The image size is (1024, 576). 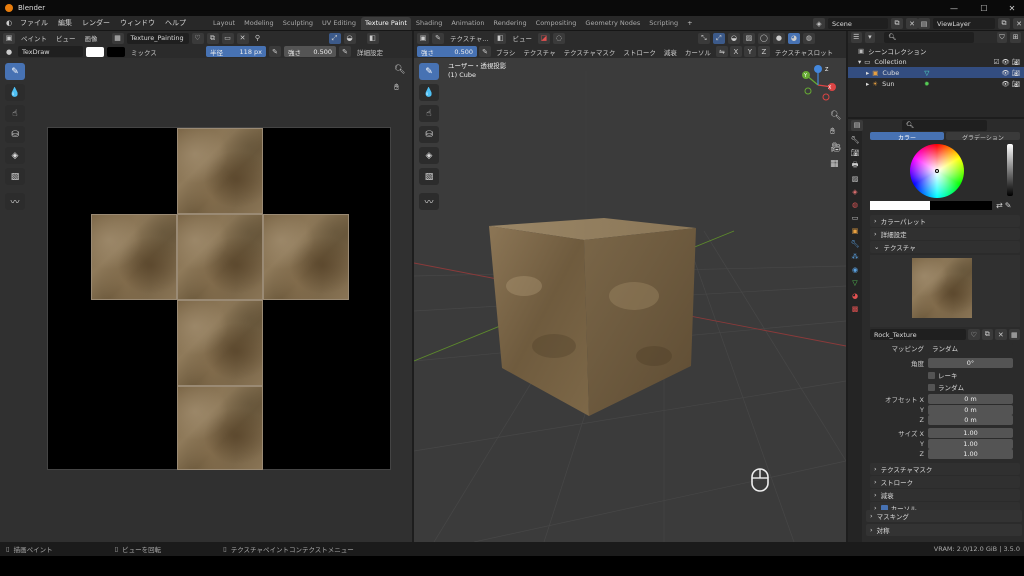 What do you see at coordinates (1001, 334) in the screenshot?
I see `texture-unlink-icon: ✕` at bounding box center [1001, 334].